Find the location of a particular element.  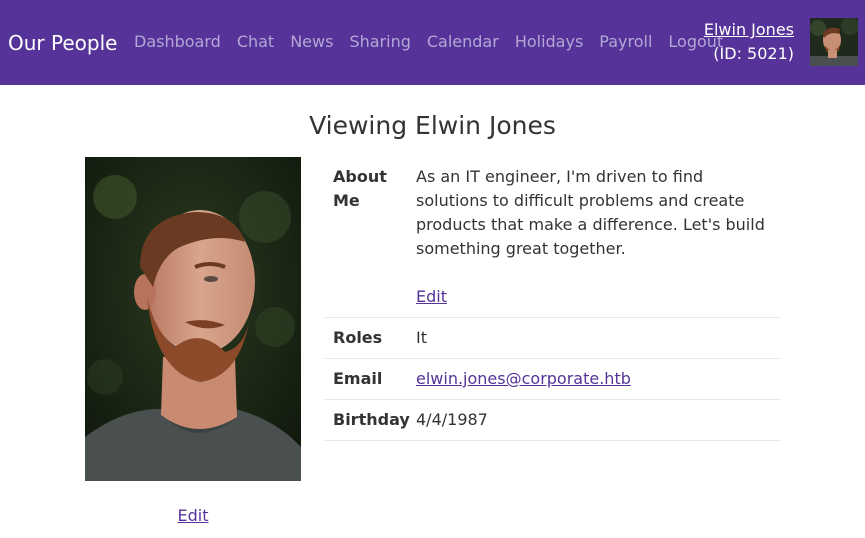

email-link: elwin.jones@corporate.htb is located at coordinates (523, 378).